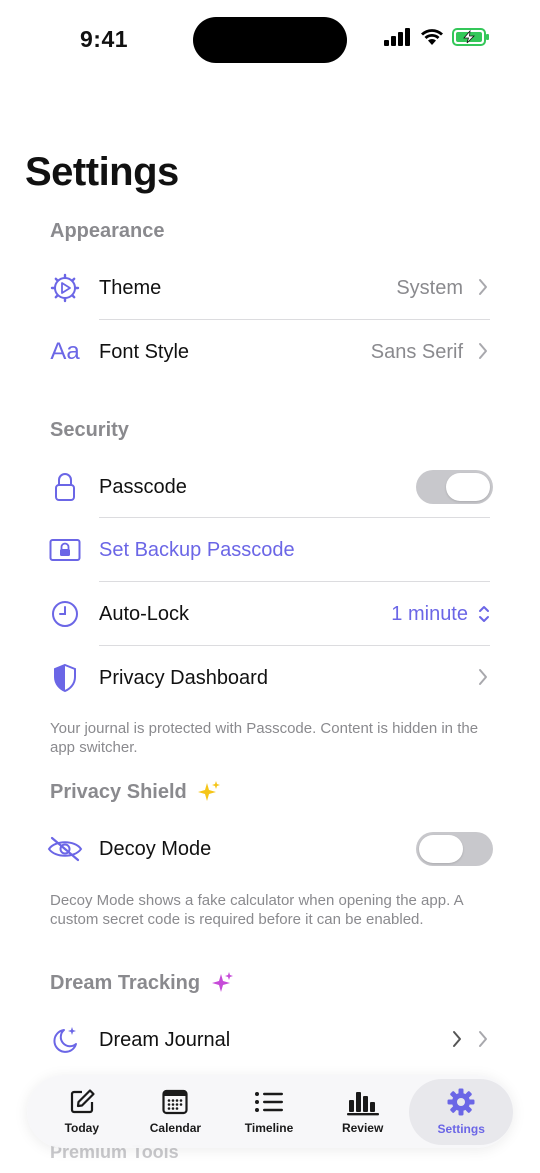  What do you see at coordinates (65, 288) in the screenshot?
I see `theme-gear-icon` at bounding box center [65, 288].